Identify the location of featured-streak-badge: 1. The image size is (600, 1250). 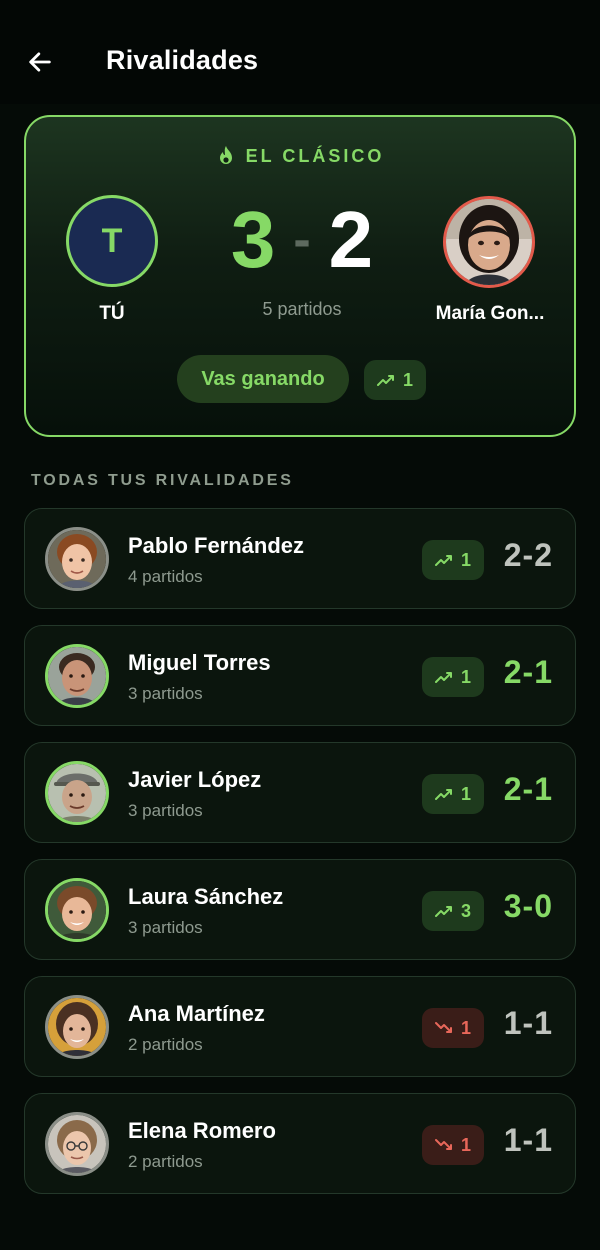
(395, 380).